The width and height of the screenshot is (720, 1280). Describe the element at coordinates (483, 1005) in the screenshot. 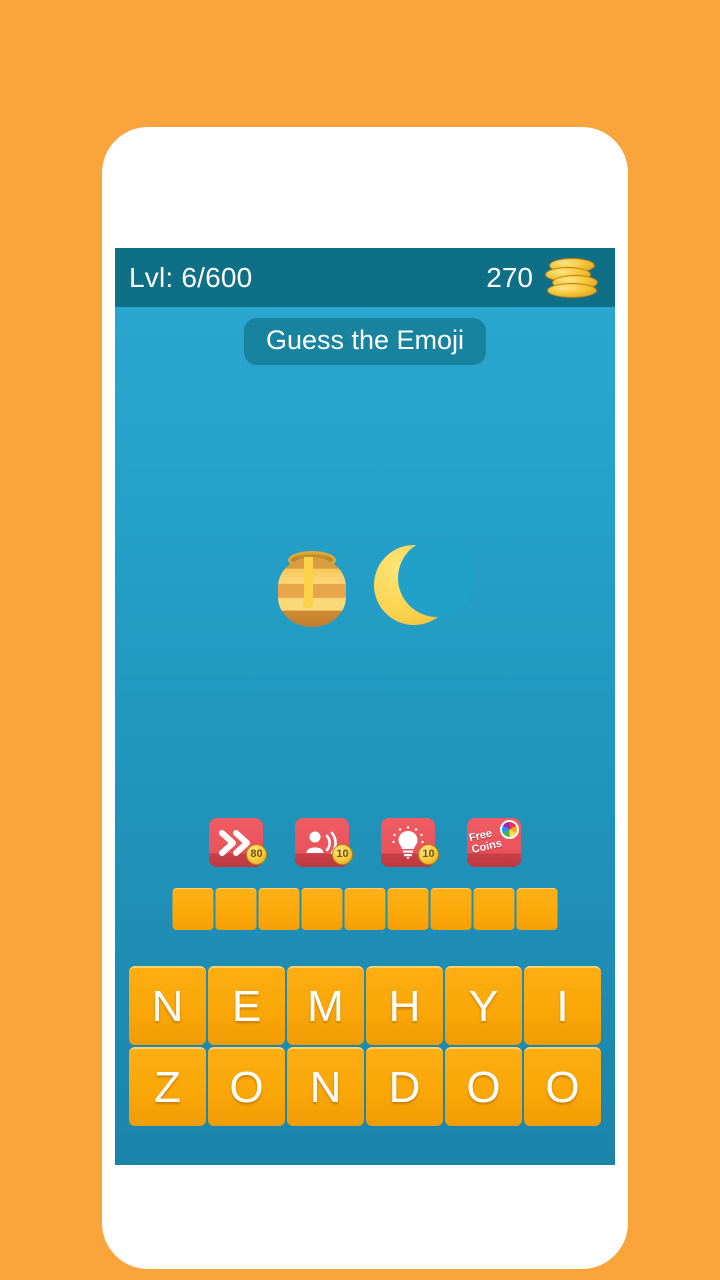

I see `letter-key: Y` at that location.